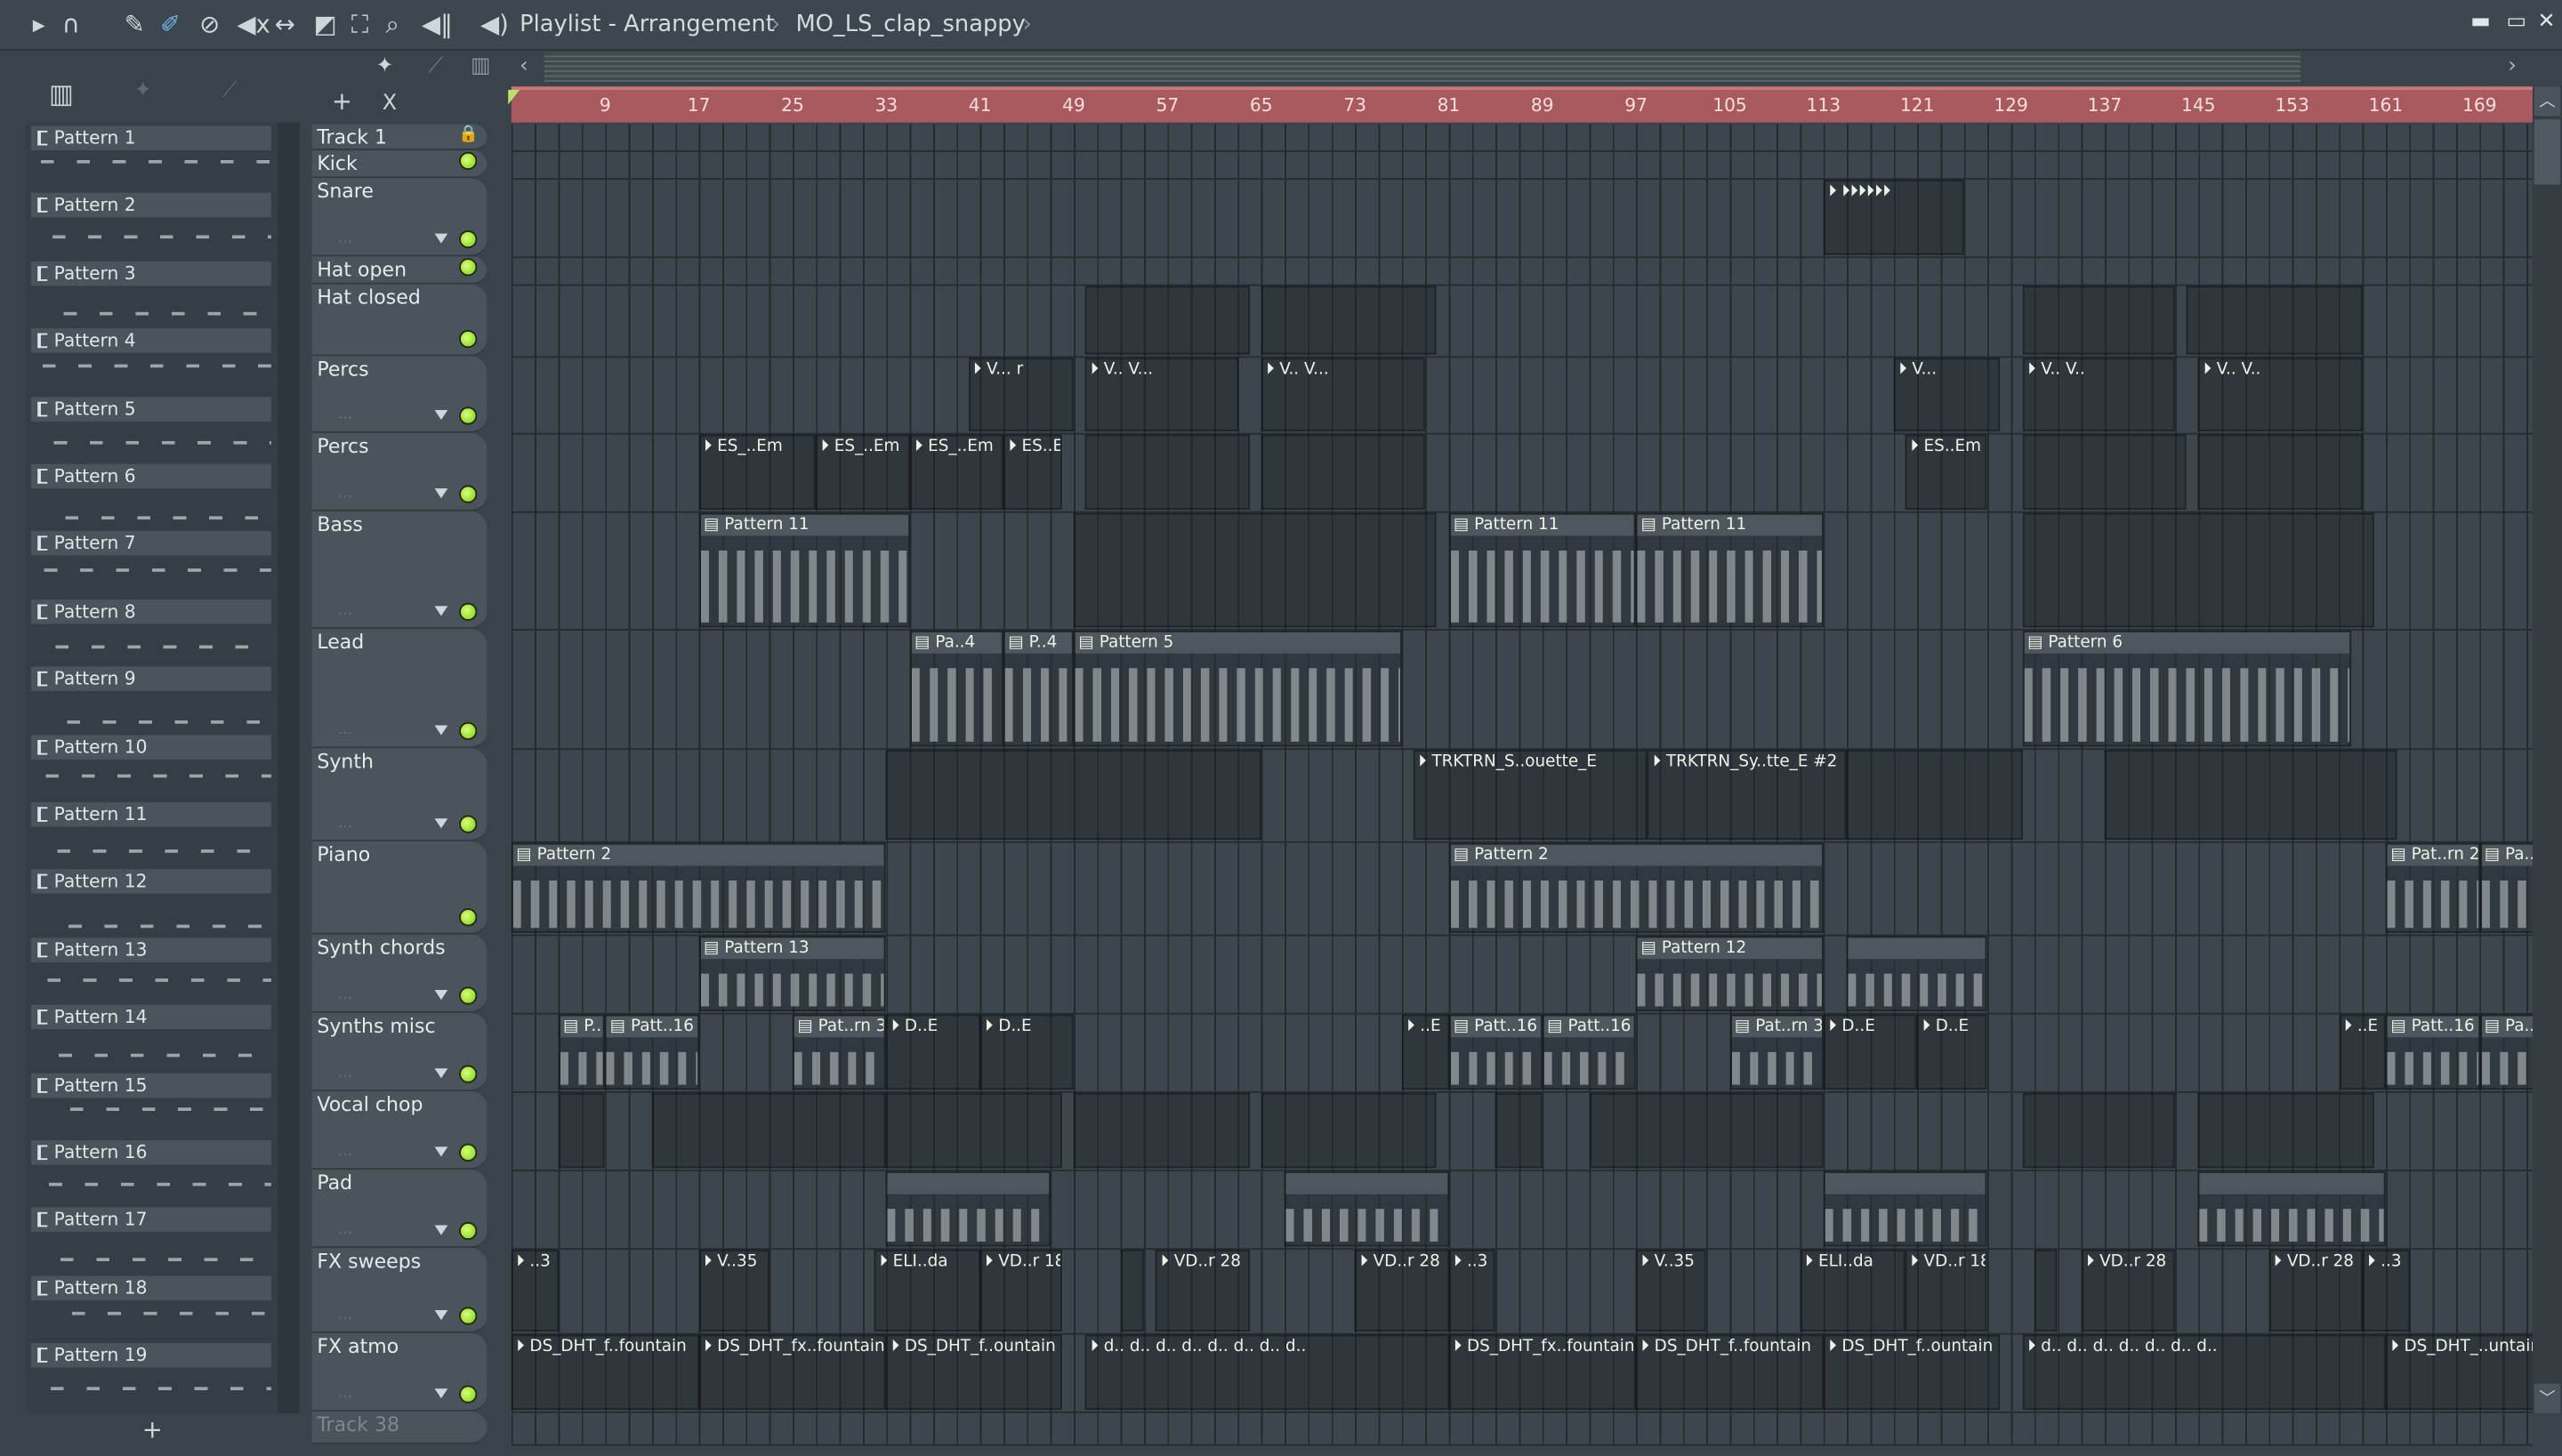  I want to click on audio-clip: ⏵ ⏵⏵⏵⏵⏵⏵, so click(1893, 217).